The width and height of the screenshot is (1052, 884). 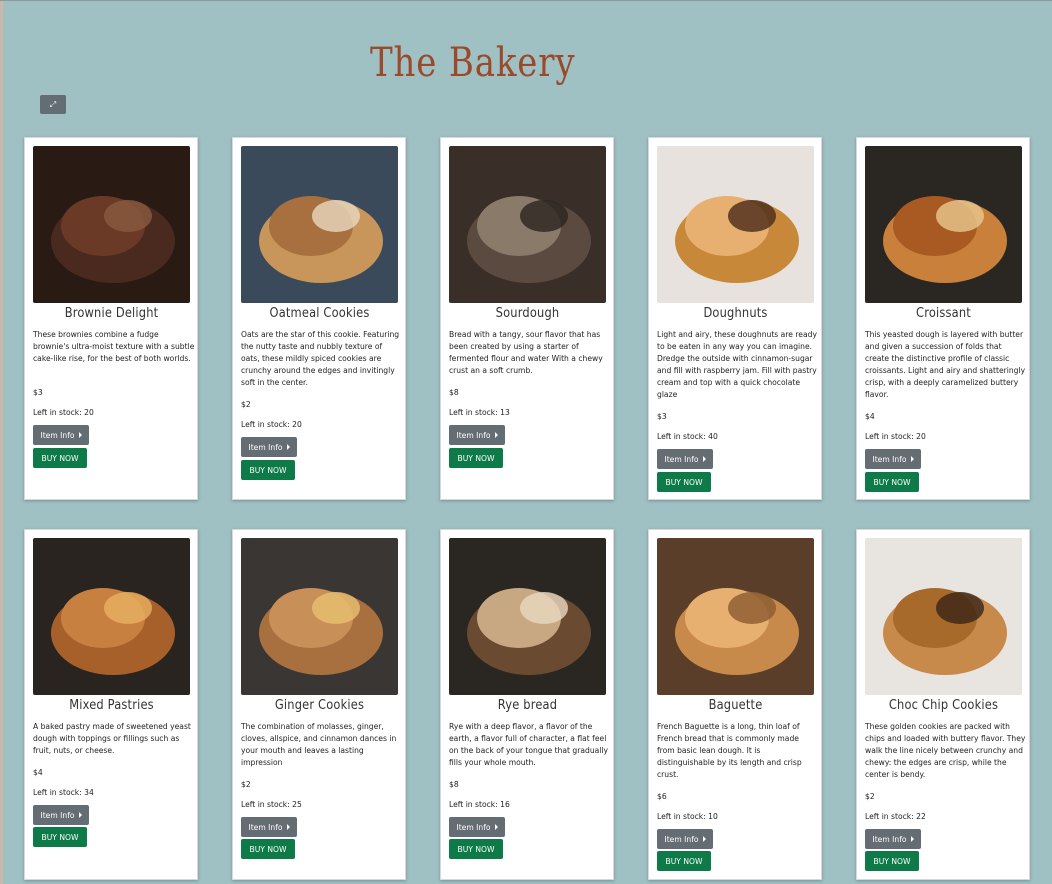 I want to click on stock-count: Left in stock: 40, so click(x=687, y=436).